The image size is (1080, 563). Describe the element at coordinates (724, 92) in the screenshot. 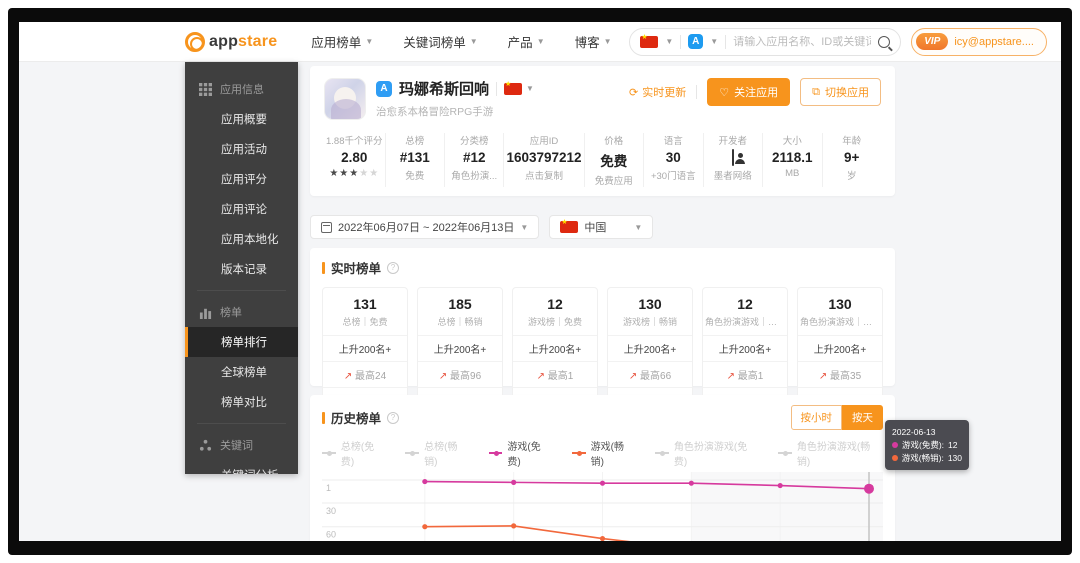

I see `heart-icon: ♡` at that location.